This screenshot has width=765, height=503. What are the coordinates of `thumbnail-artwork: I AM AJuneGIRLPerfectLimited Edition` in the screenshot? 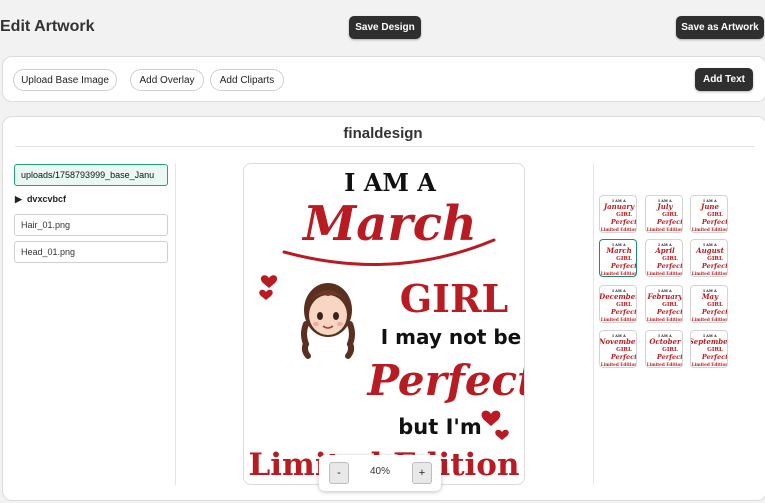 It's located at (710, 215).